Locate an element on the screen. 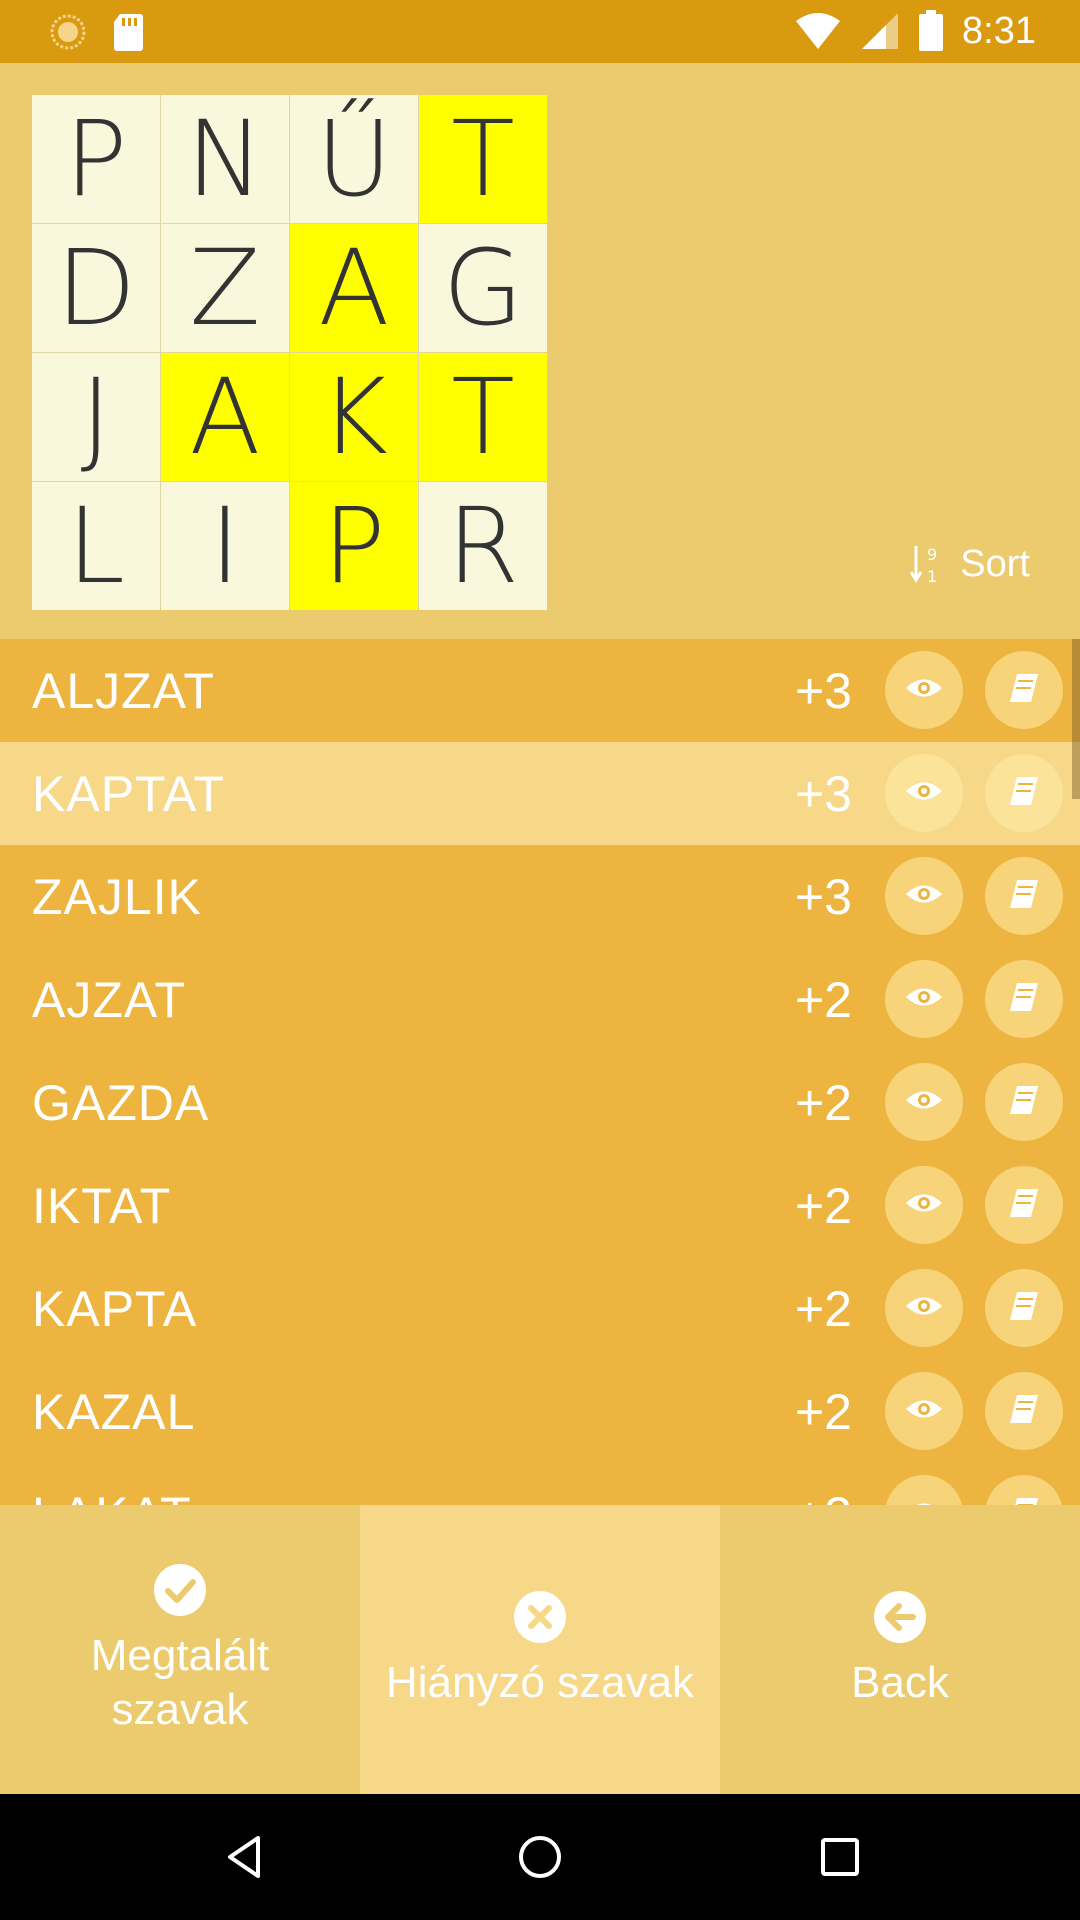  sd-card-icon is located at coordinates (128, 32).